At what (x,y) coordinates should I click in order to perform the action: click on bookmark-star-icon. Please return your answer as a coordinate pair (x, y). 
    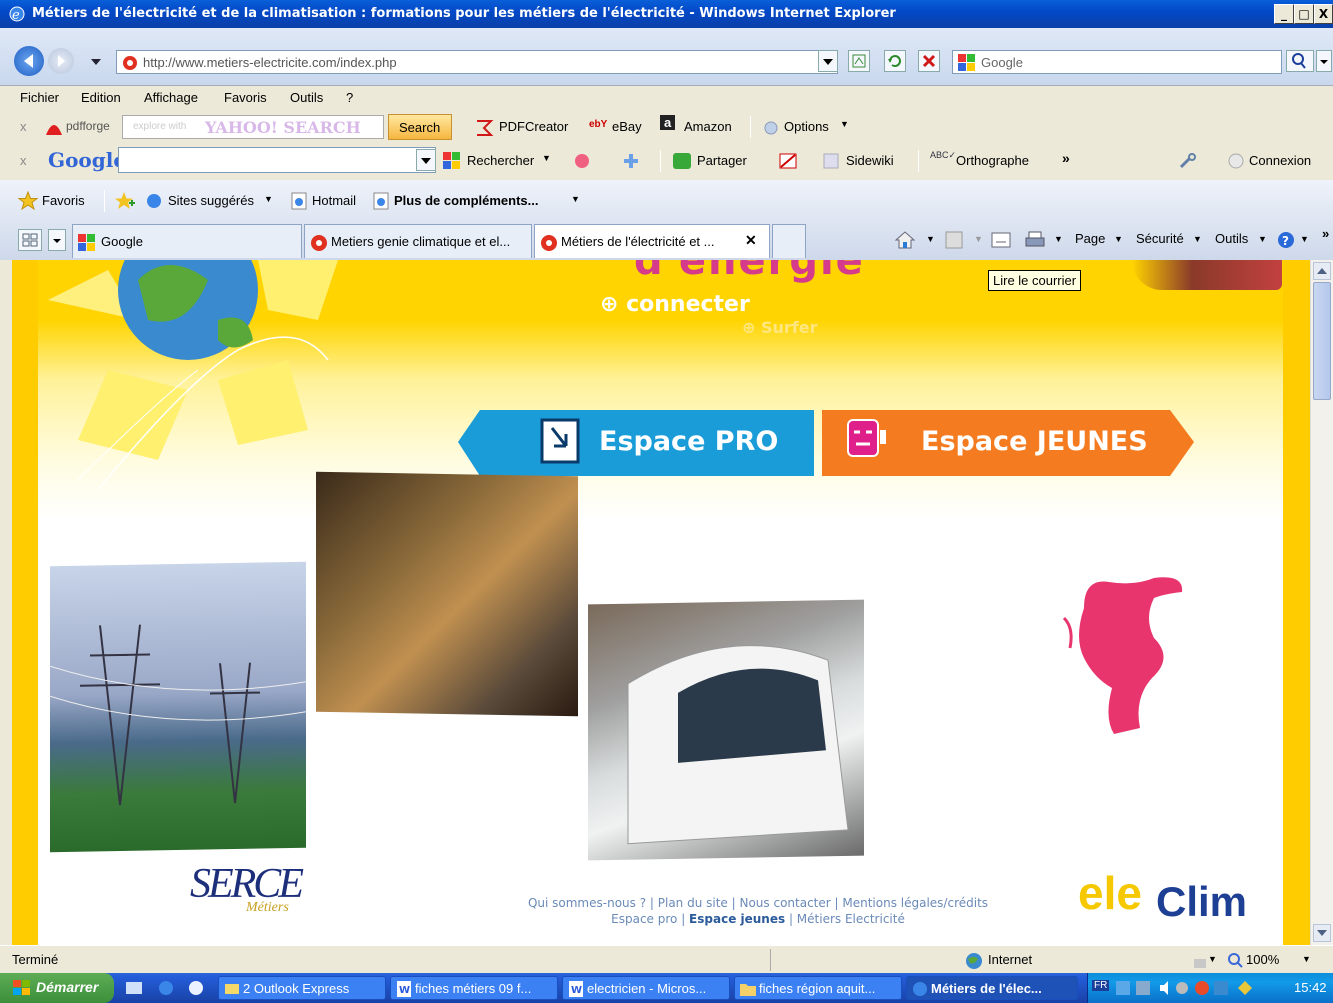
    Looking at the image, I should click on (584, 161).